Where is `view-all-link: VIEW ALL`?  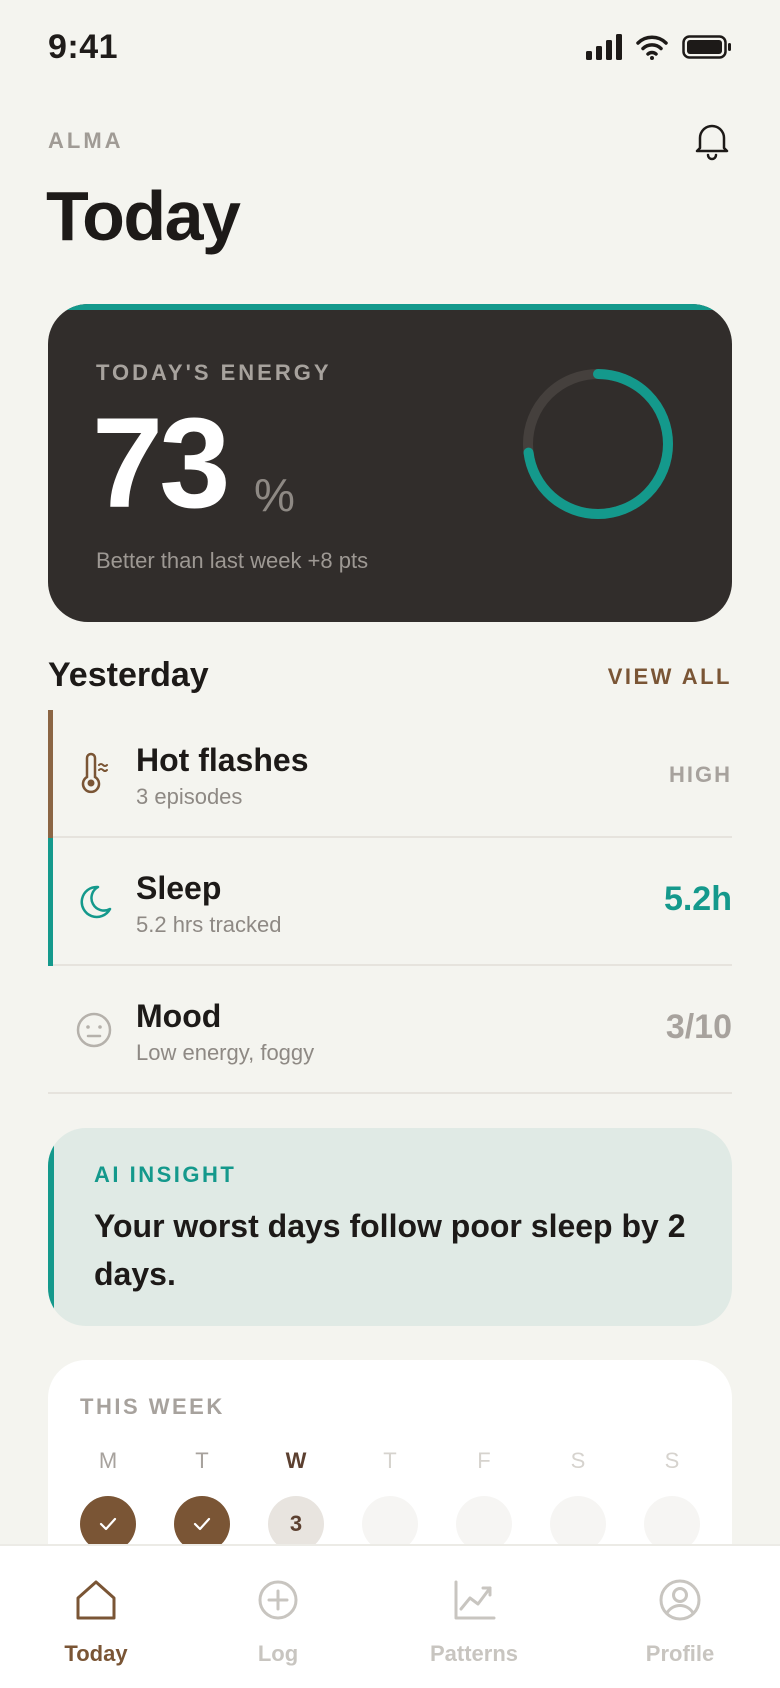
view-all-link: VIEW ALL is located at coordinates (670, 677).